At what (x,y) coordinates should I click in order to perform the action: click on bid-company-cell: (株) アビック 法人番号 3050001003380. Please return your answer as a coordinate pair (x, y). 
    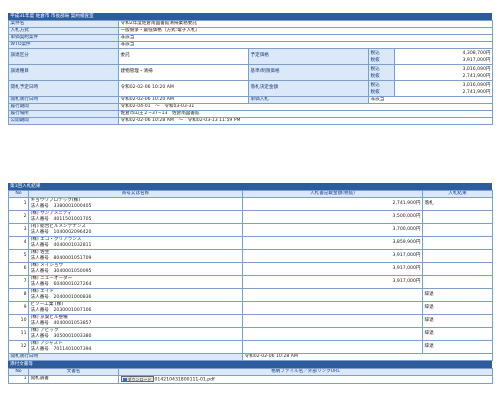
    Looking at the image, I should click on (135, 334).